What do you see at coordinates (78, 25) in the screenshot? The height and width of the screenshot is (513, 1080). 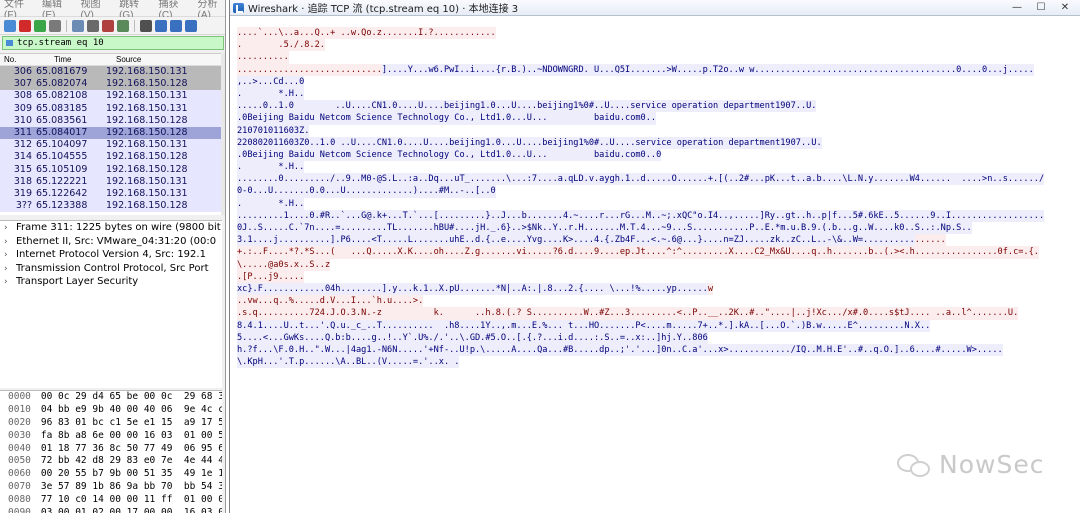 I see `open-icon` at bounding box center [78, 25].